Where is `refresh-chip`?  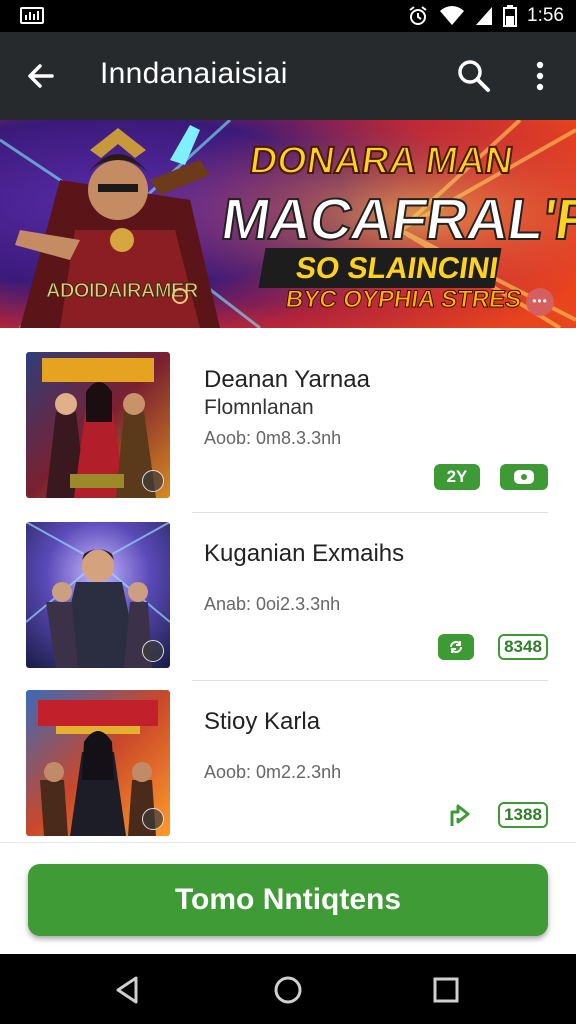
refresh-chip is located at coordinates (456, 647).